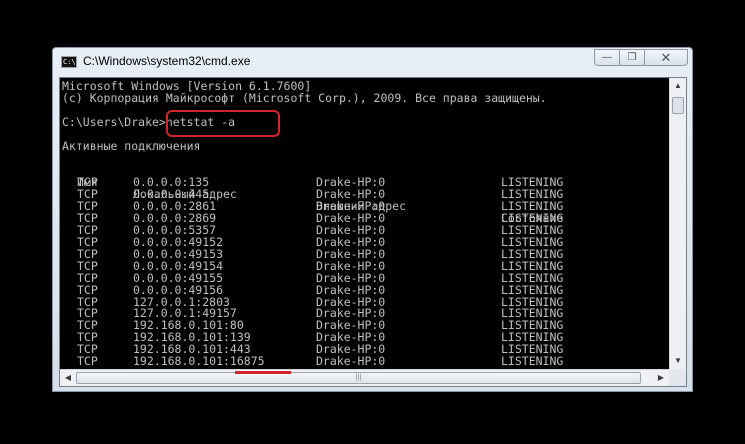 Image resolution: width=745 pixels, height=444 pixels. I want to click on row-state: LISTENING, so click(532, 361).